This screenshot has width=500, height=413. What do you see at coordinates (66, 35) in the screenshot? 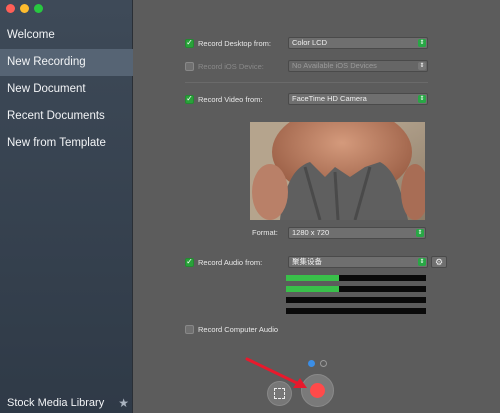
I see `sidebar-item-welcome: Welcome` at bounding box center [66, 35].